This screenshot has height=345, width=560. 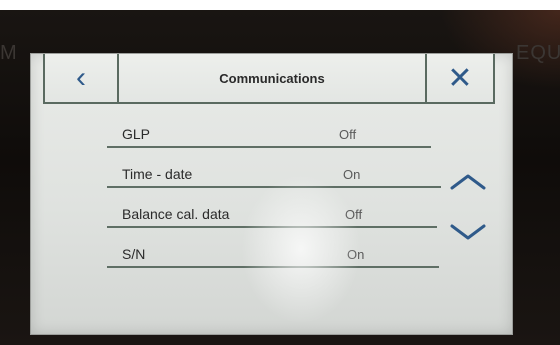 I want to click on setting-row-glp: GLP Off, so click(x=269, y=132).